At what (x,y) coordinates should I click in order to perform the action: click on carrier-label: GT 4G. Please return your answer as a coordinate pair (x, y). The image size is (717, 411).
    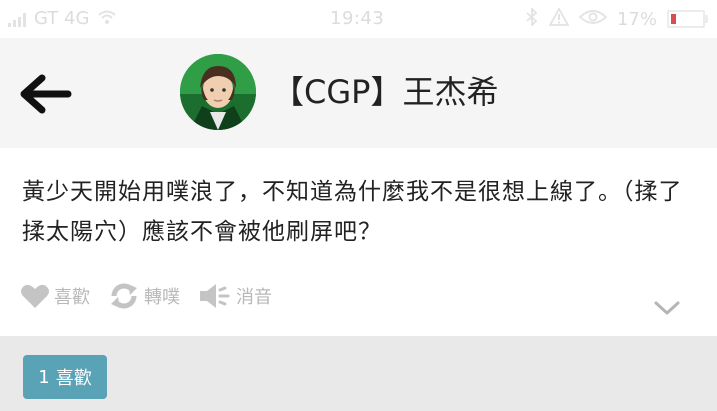
    Looking at the image, I should click on (62, 18).